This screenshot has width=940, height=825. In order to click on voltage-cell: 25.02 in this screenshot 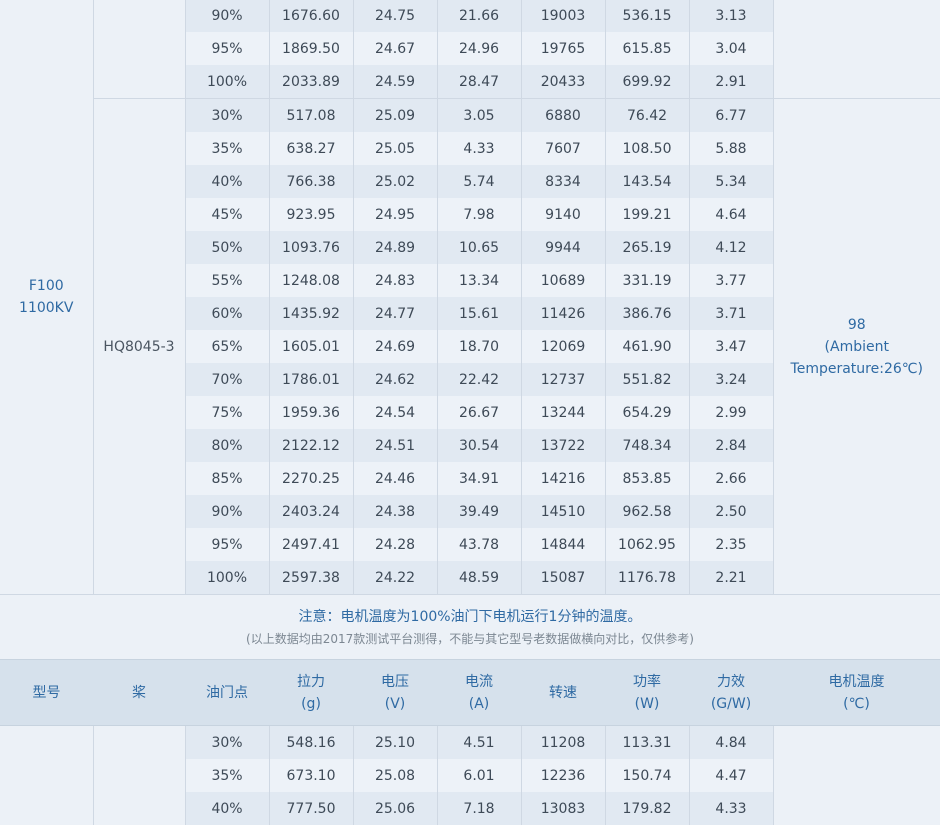, I will do `click(394, 181)`.